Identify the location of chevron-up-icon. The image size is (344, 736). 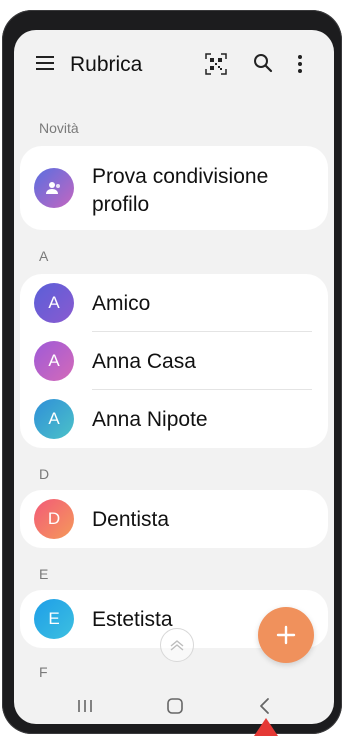
(177, 645).